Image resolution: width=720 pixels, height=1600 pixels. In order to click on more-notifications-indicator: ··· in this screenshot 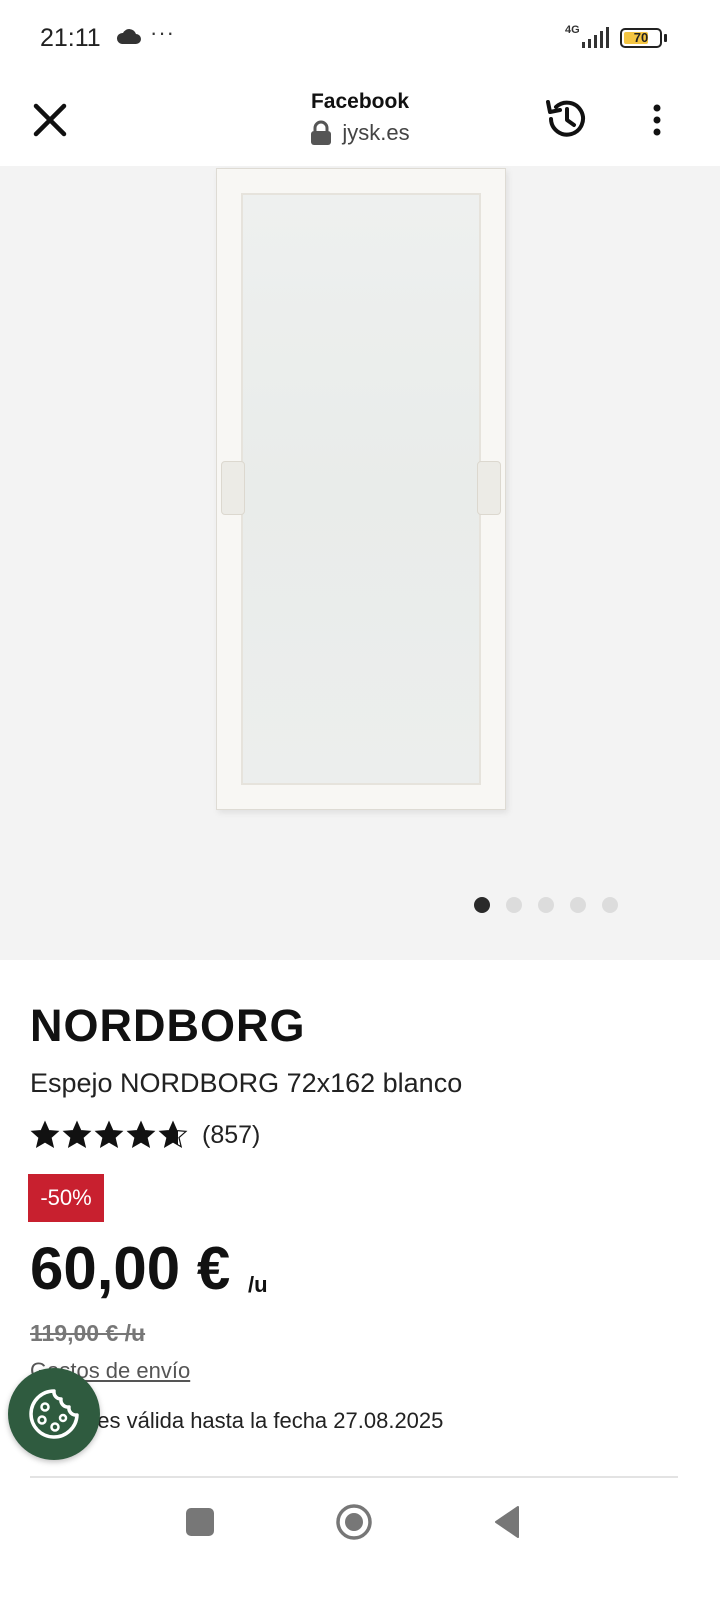, I will do `click(162, 32)`.